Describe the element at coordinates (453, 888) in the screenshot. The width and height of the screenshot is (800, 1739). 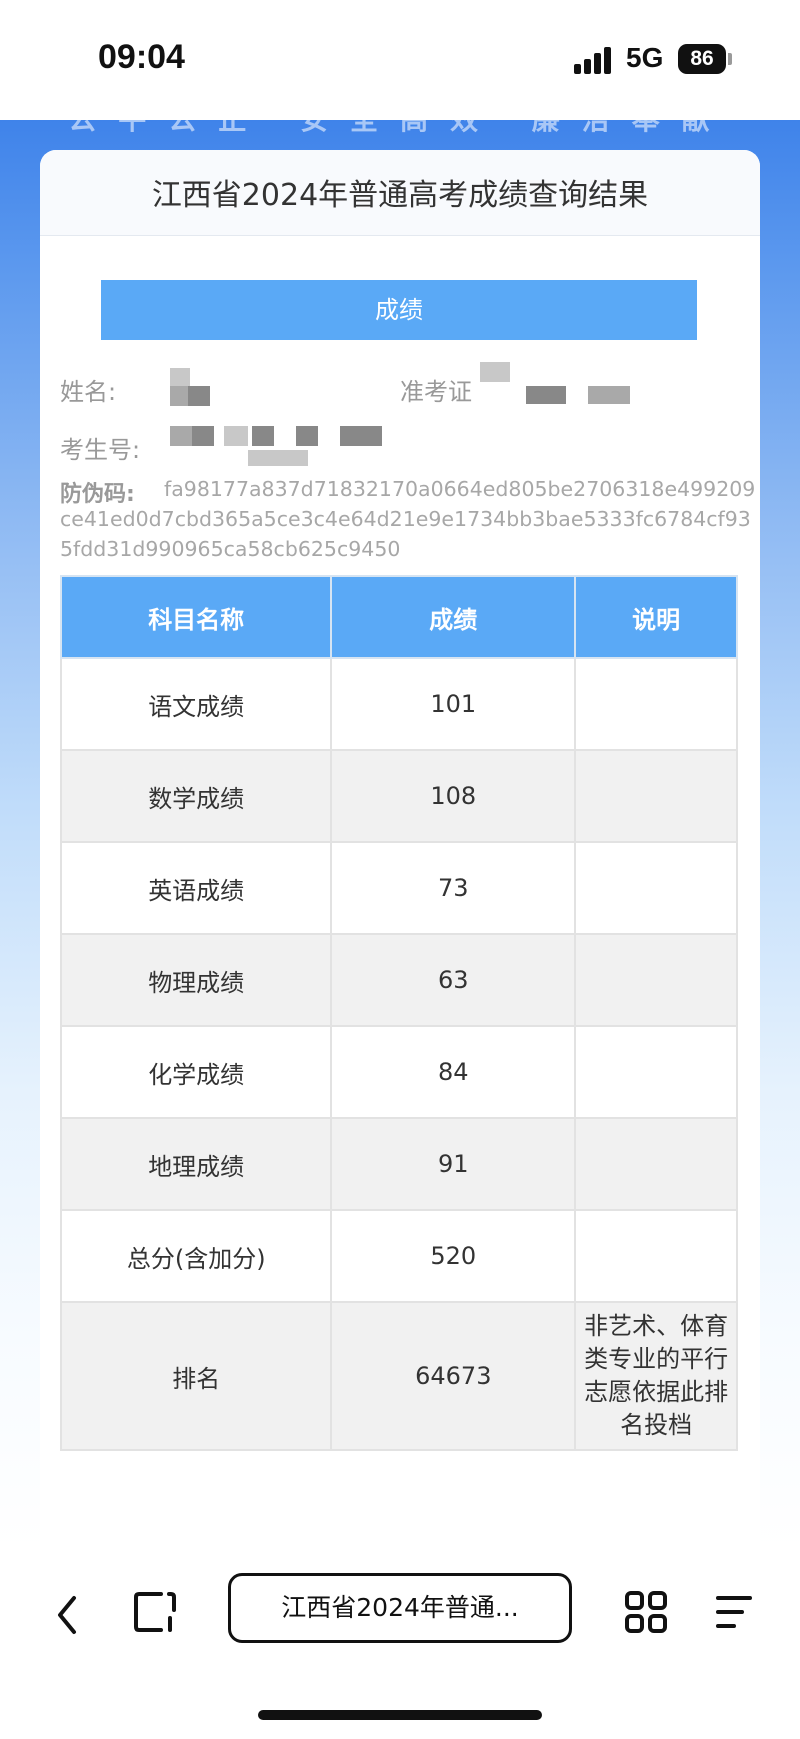
I see `score-cell: 73` at that location.